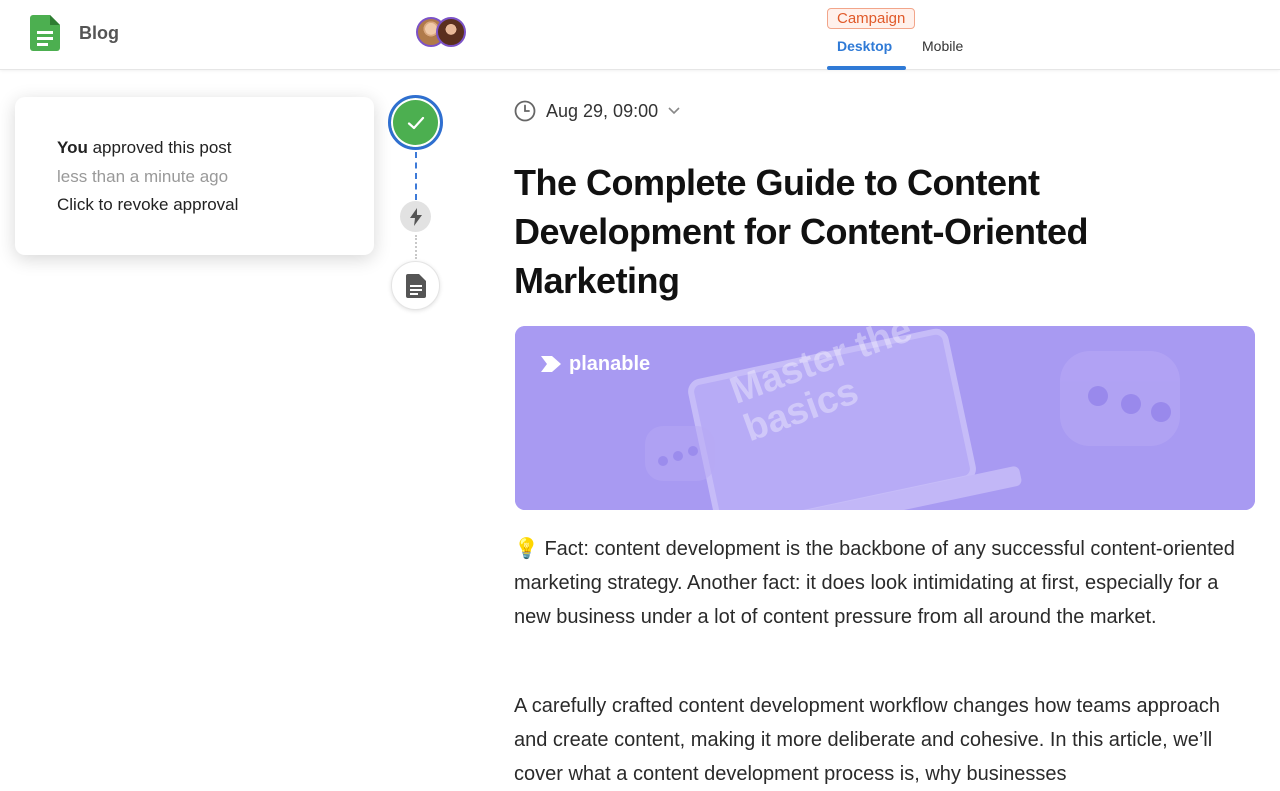  I want to click on collaborator-avatars, so click(442, 33).